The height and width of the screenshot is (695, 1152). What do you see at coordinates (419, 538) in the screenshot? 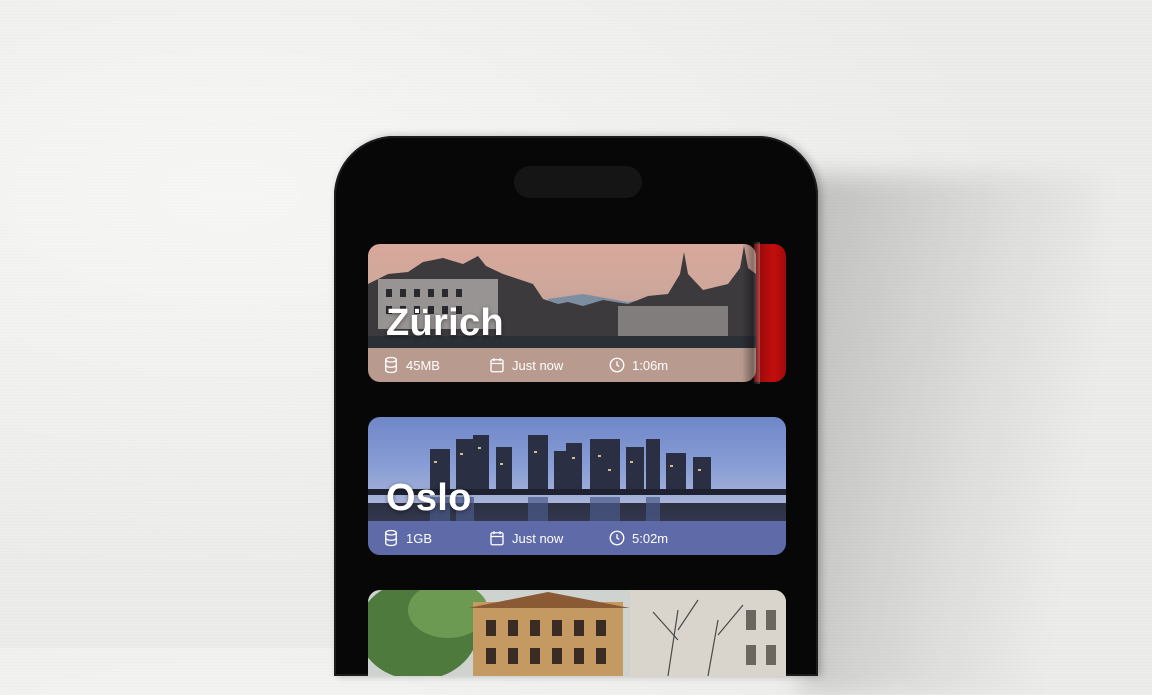
I see `size-text: 1GB` at bounding box center [419, 538].